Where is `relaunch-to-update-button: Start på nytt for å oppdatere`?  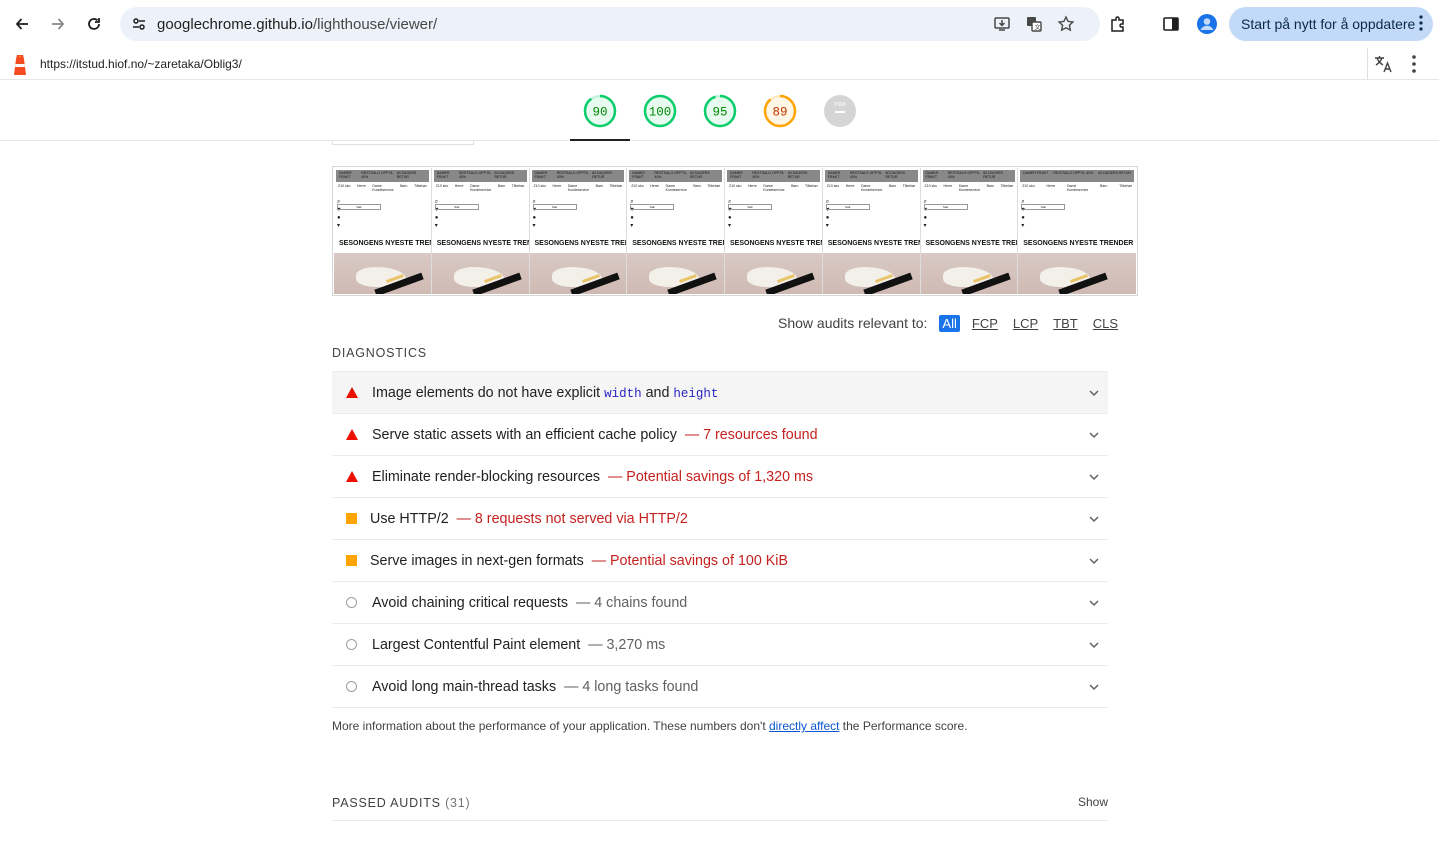 relaunch-to-update-button: Start på nytt for å oppdatere is located at coordinates (1331, 24).